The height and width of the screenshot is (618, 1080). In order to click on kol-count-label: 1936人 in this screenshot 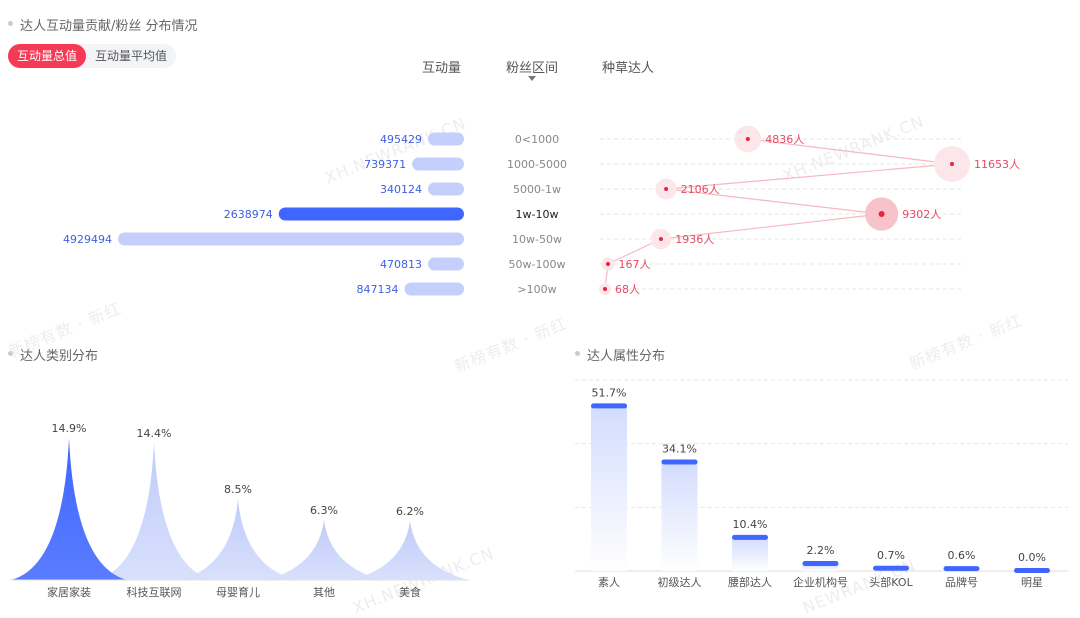, I will do `click(694, 239)`.